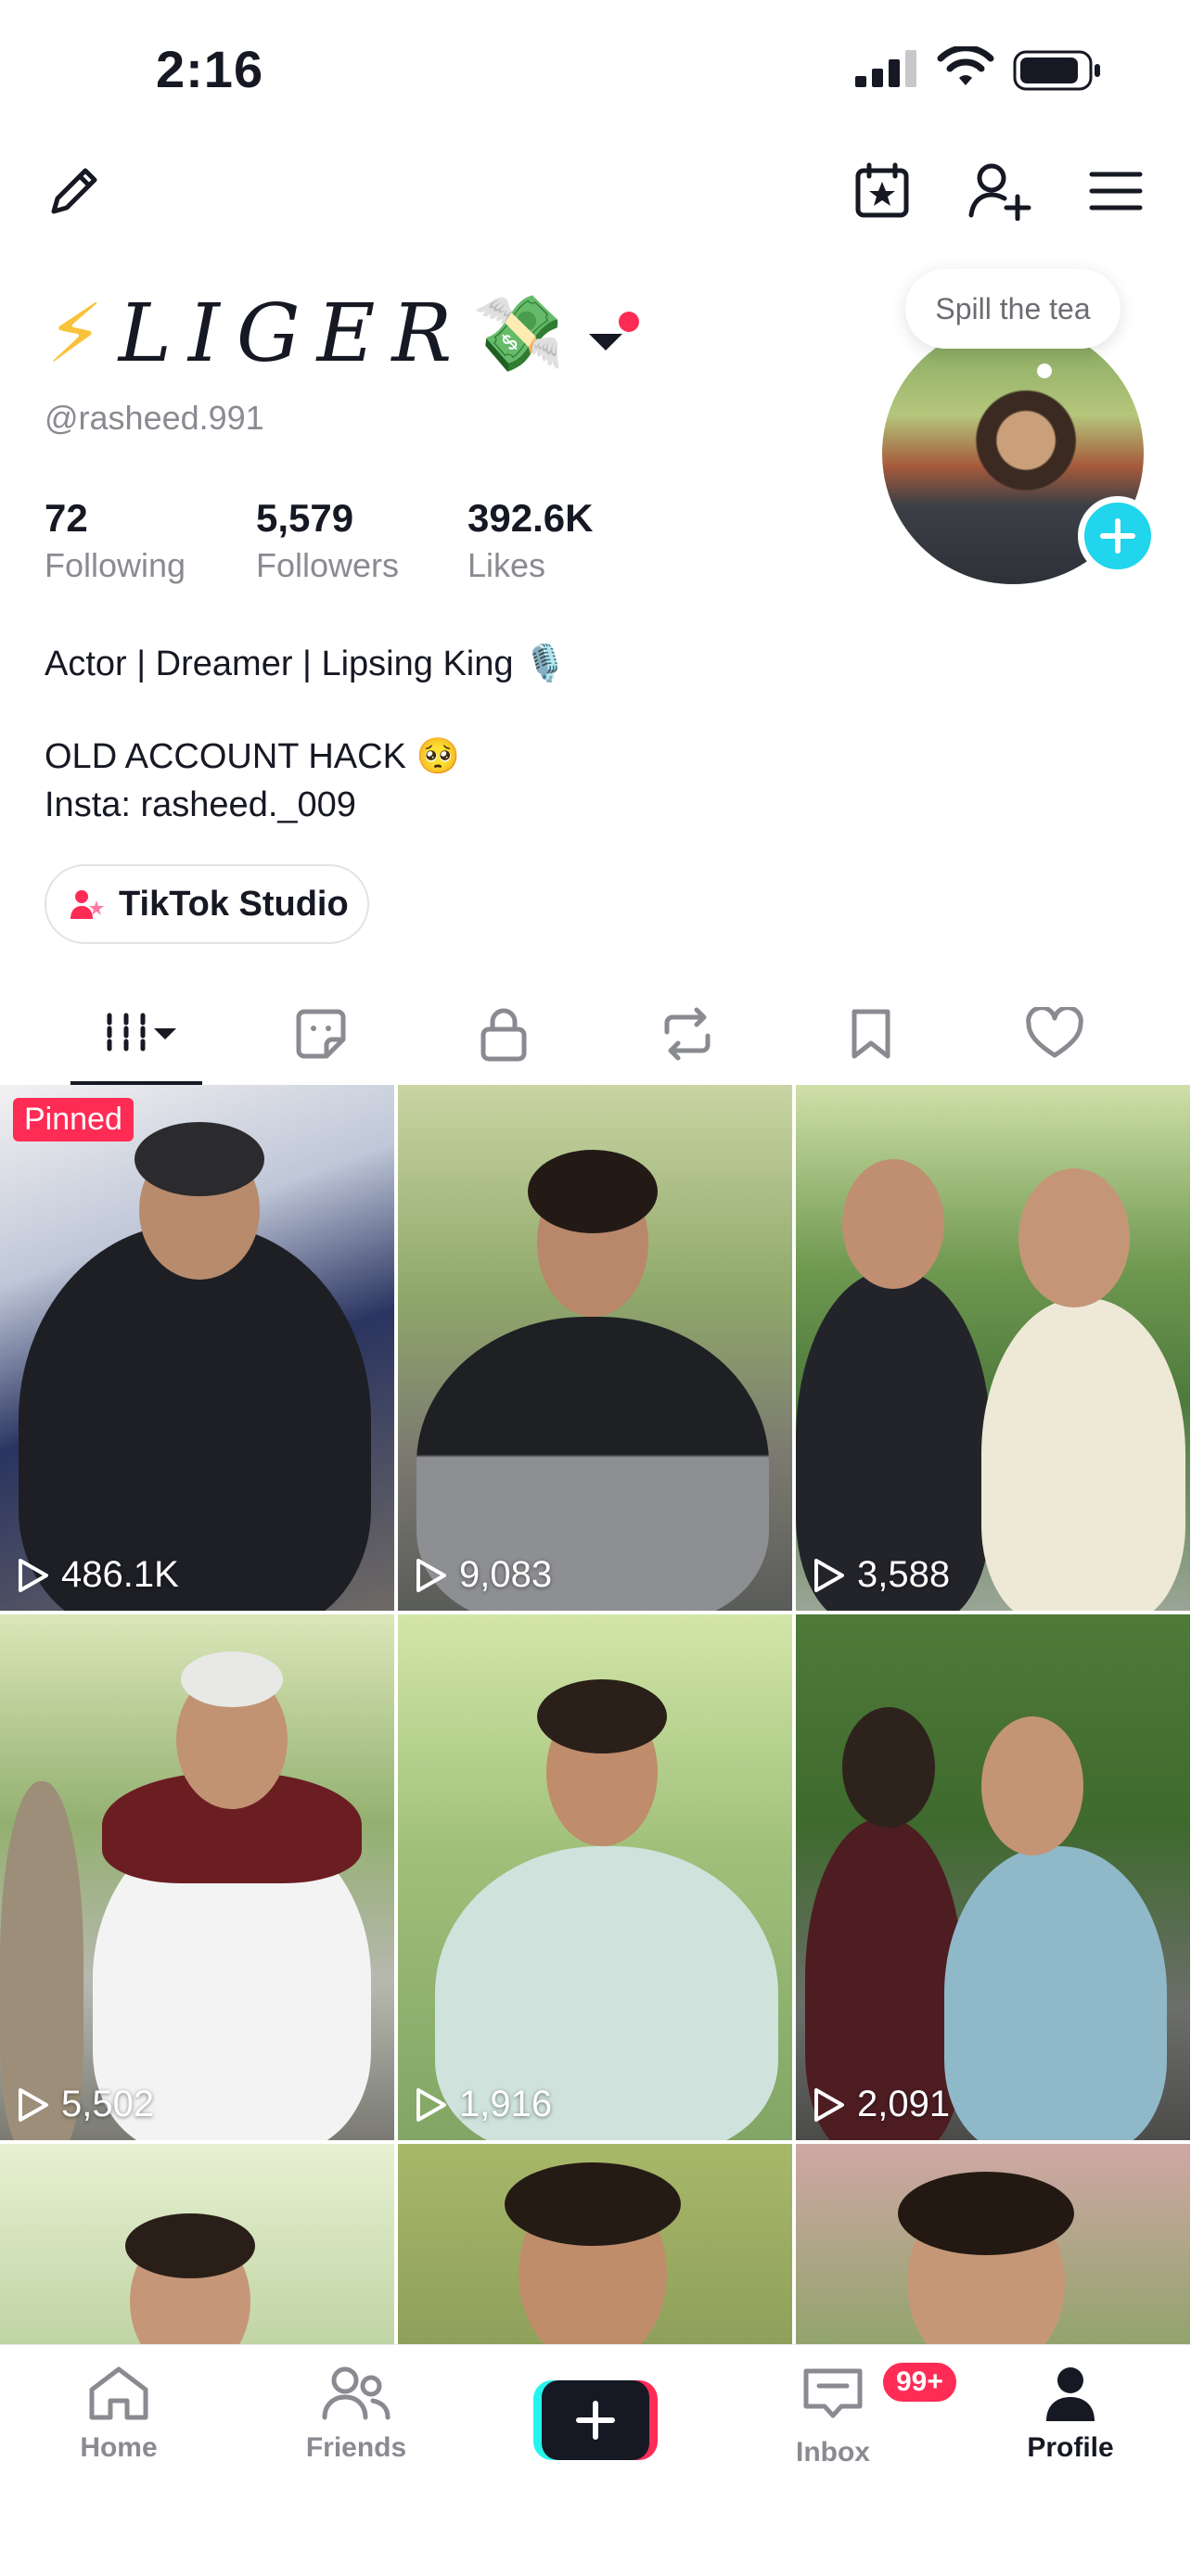 The image size is (1191, 2576). I want to click on studio-icon, so click(87, 904).